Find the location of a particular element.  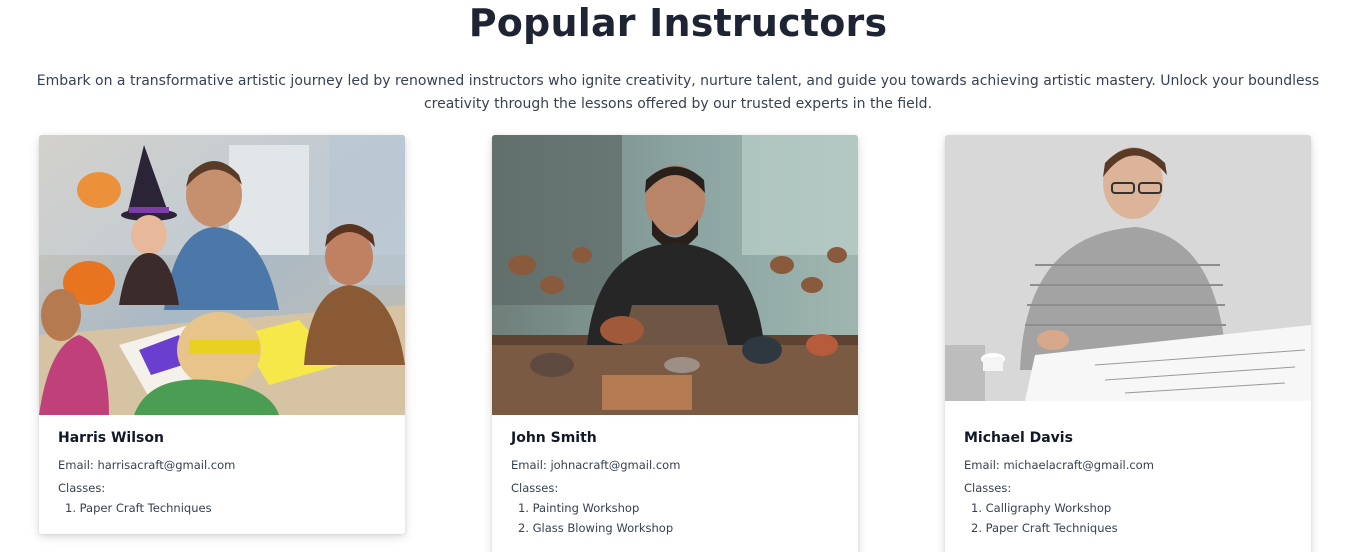

section-title: Popular Instructors is located at coordinates (678, 23).